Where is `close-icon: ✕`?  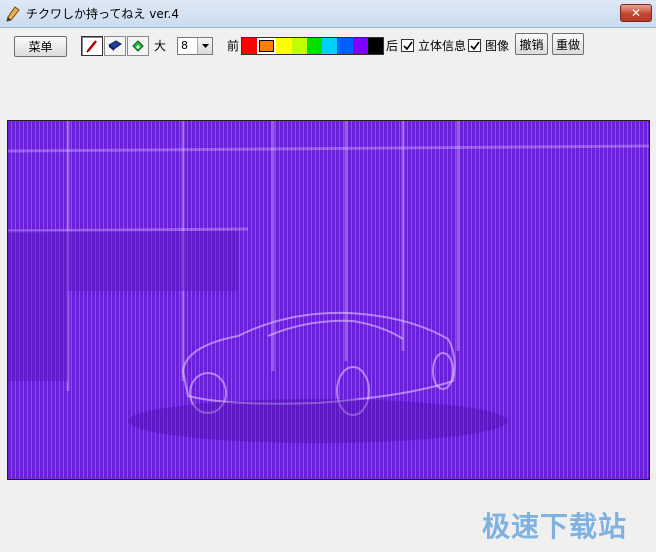 close-icon: ✕ is located at coordinates (636, 13).